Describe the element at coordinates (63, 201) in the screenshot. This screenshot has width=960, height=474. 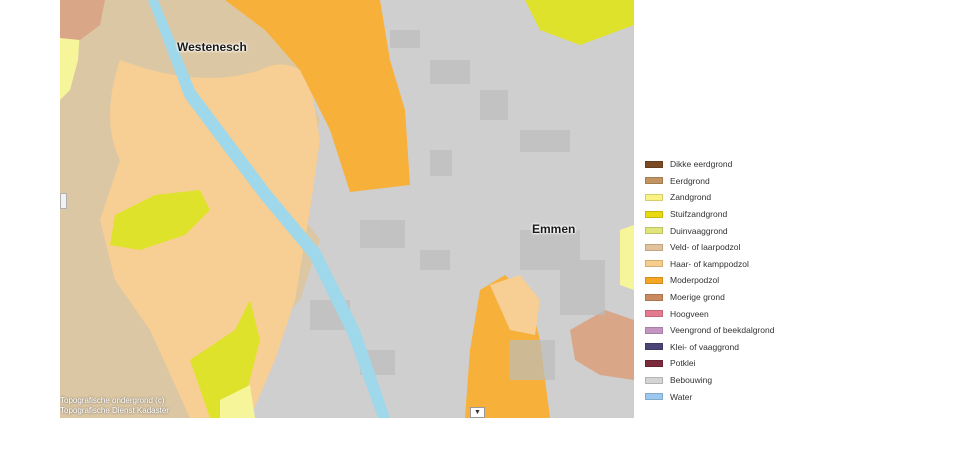
I see `map-side-handle` at that location.